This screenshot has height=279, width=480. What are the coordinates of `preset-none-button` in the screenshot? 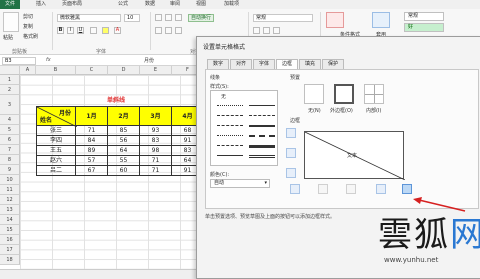 It's located at (314, 94).